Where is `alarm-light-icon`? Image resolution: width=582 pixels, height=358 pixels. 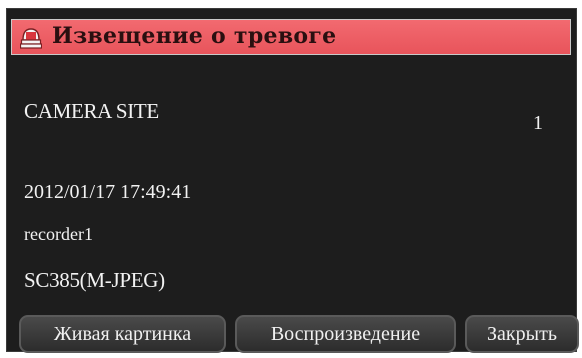
alarm-light-icon is located at coordinates (31, 38).